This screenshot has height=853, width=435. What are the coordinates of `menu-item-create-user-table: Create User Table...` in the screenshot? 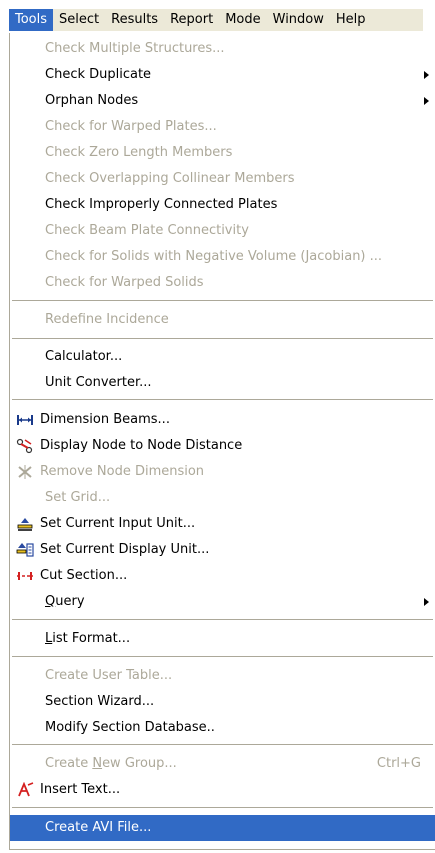 It's located at (222, 676).